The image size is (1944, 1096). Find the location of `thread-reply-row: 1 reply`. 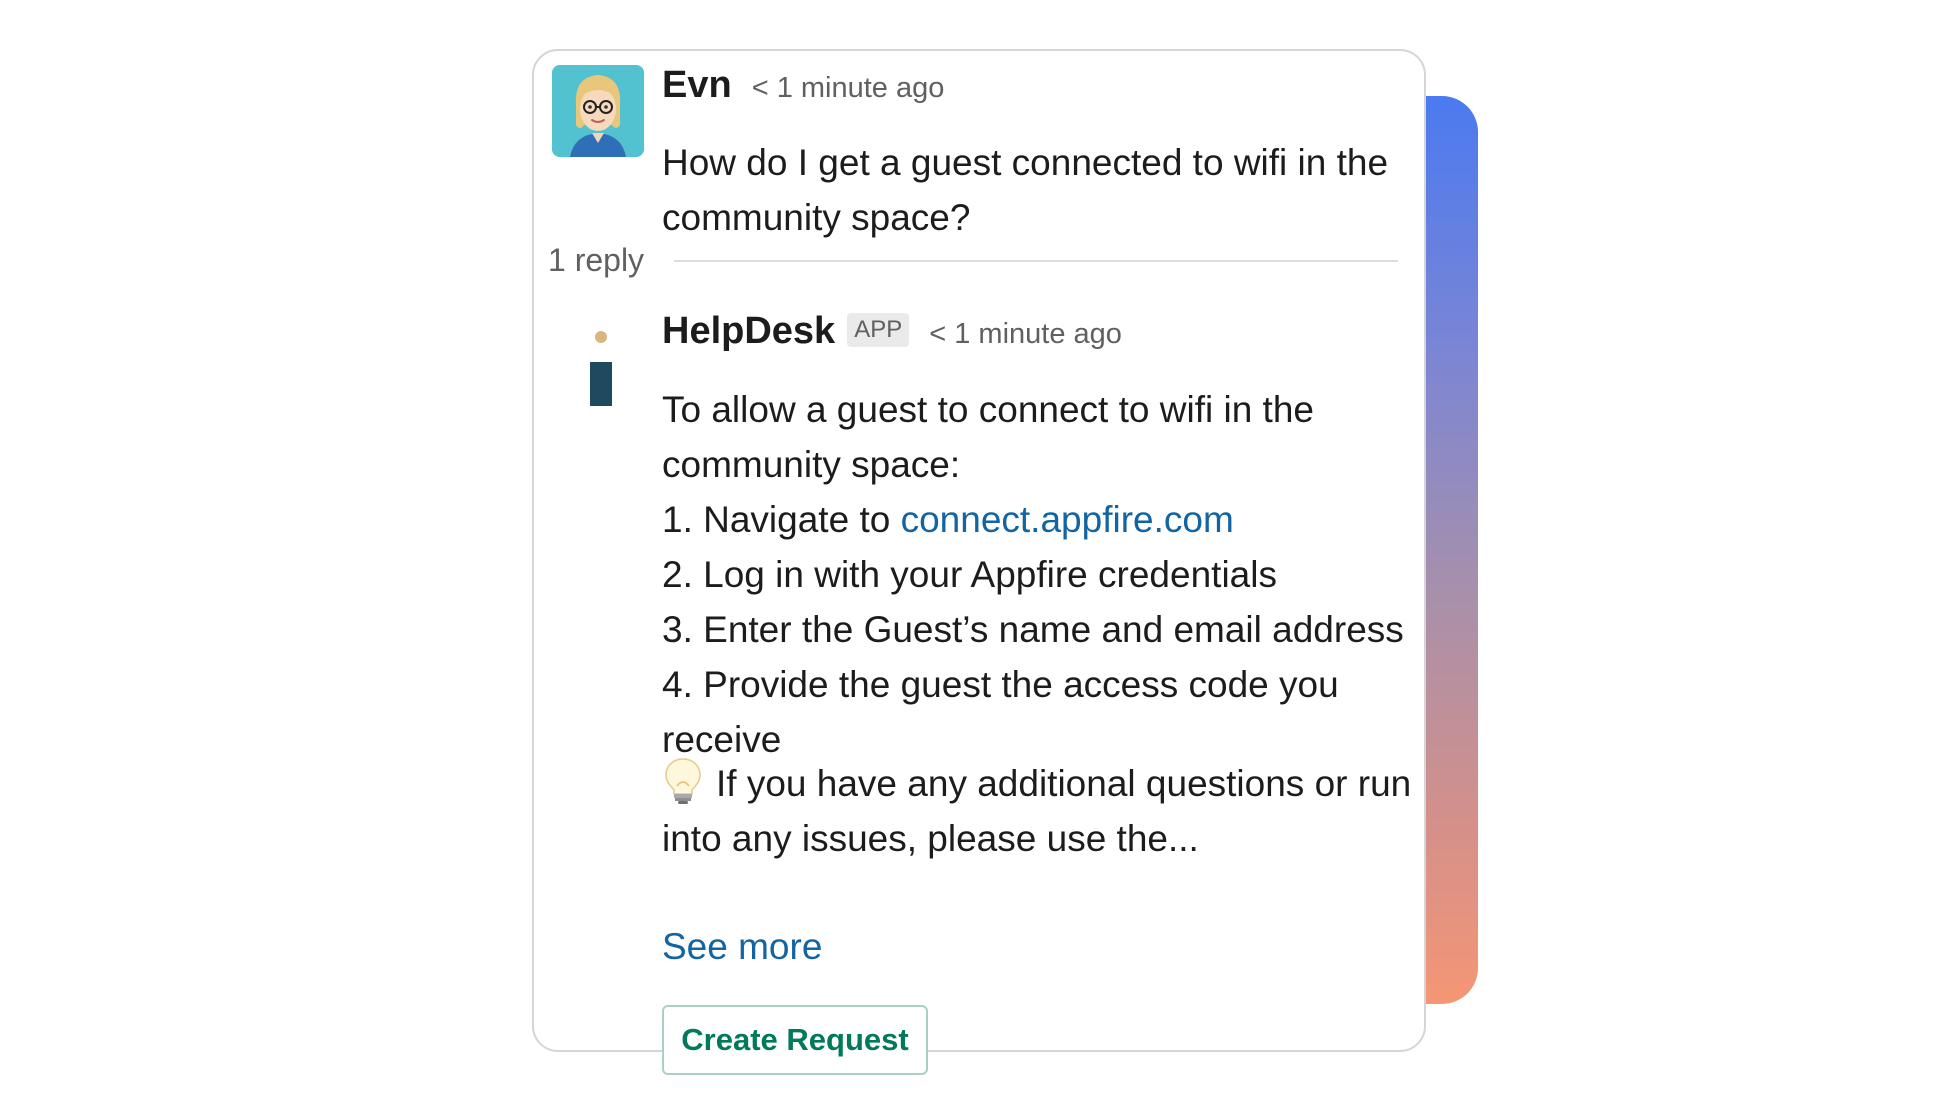

thread-reply-row: 1 reply is located at coordinates (973, 260).